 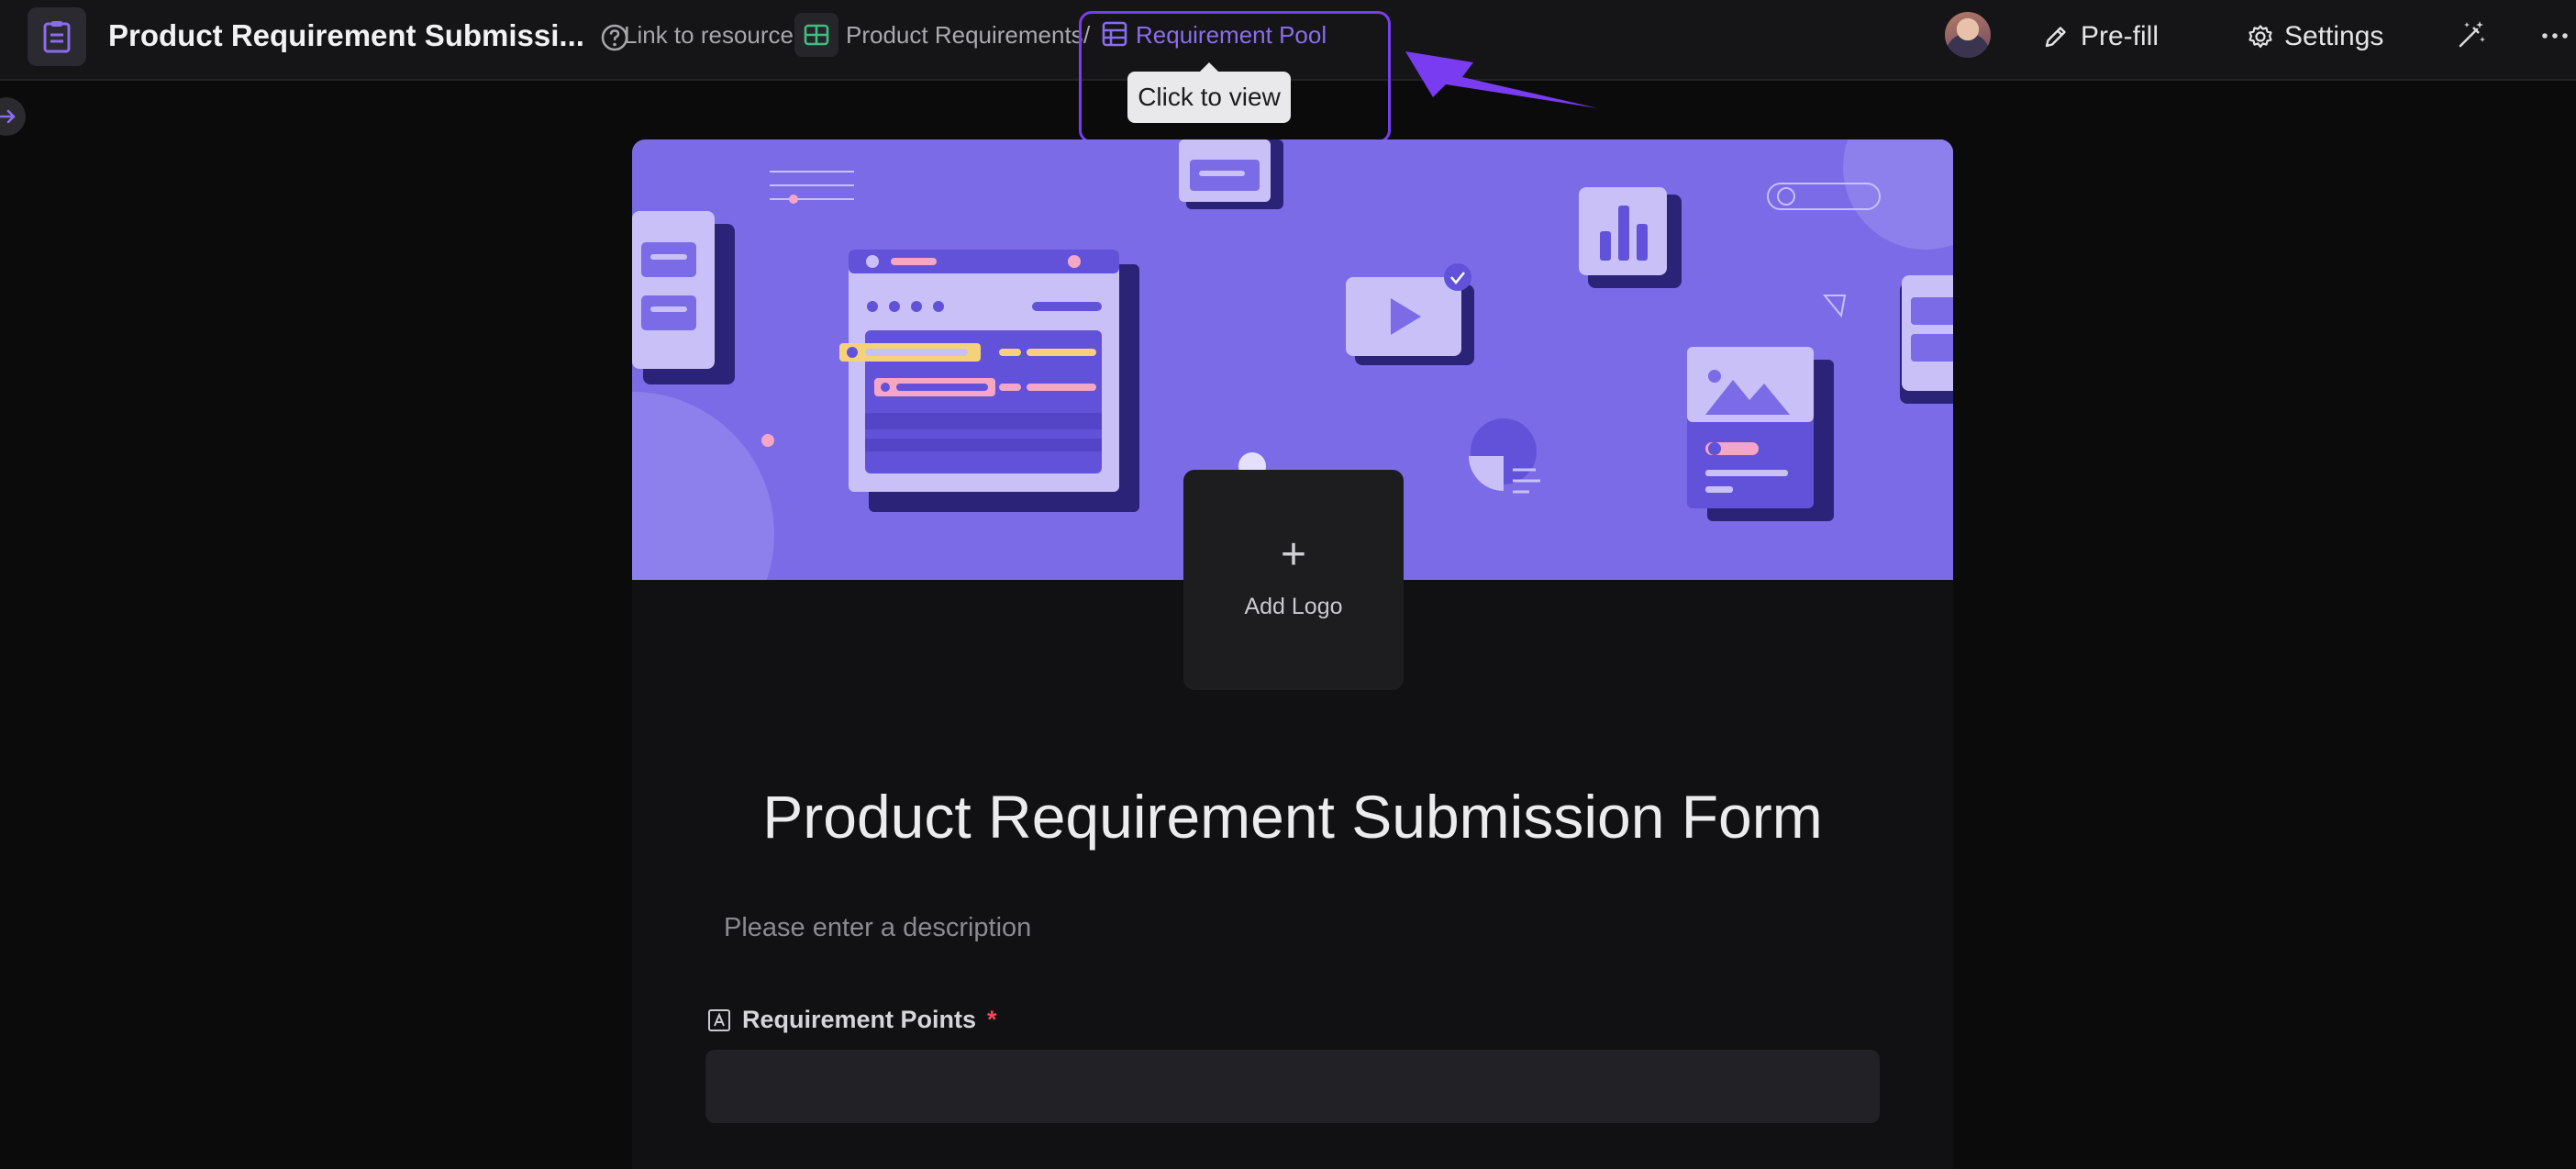 I want to click on grid-base-icon, so click(x=816, y=35).